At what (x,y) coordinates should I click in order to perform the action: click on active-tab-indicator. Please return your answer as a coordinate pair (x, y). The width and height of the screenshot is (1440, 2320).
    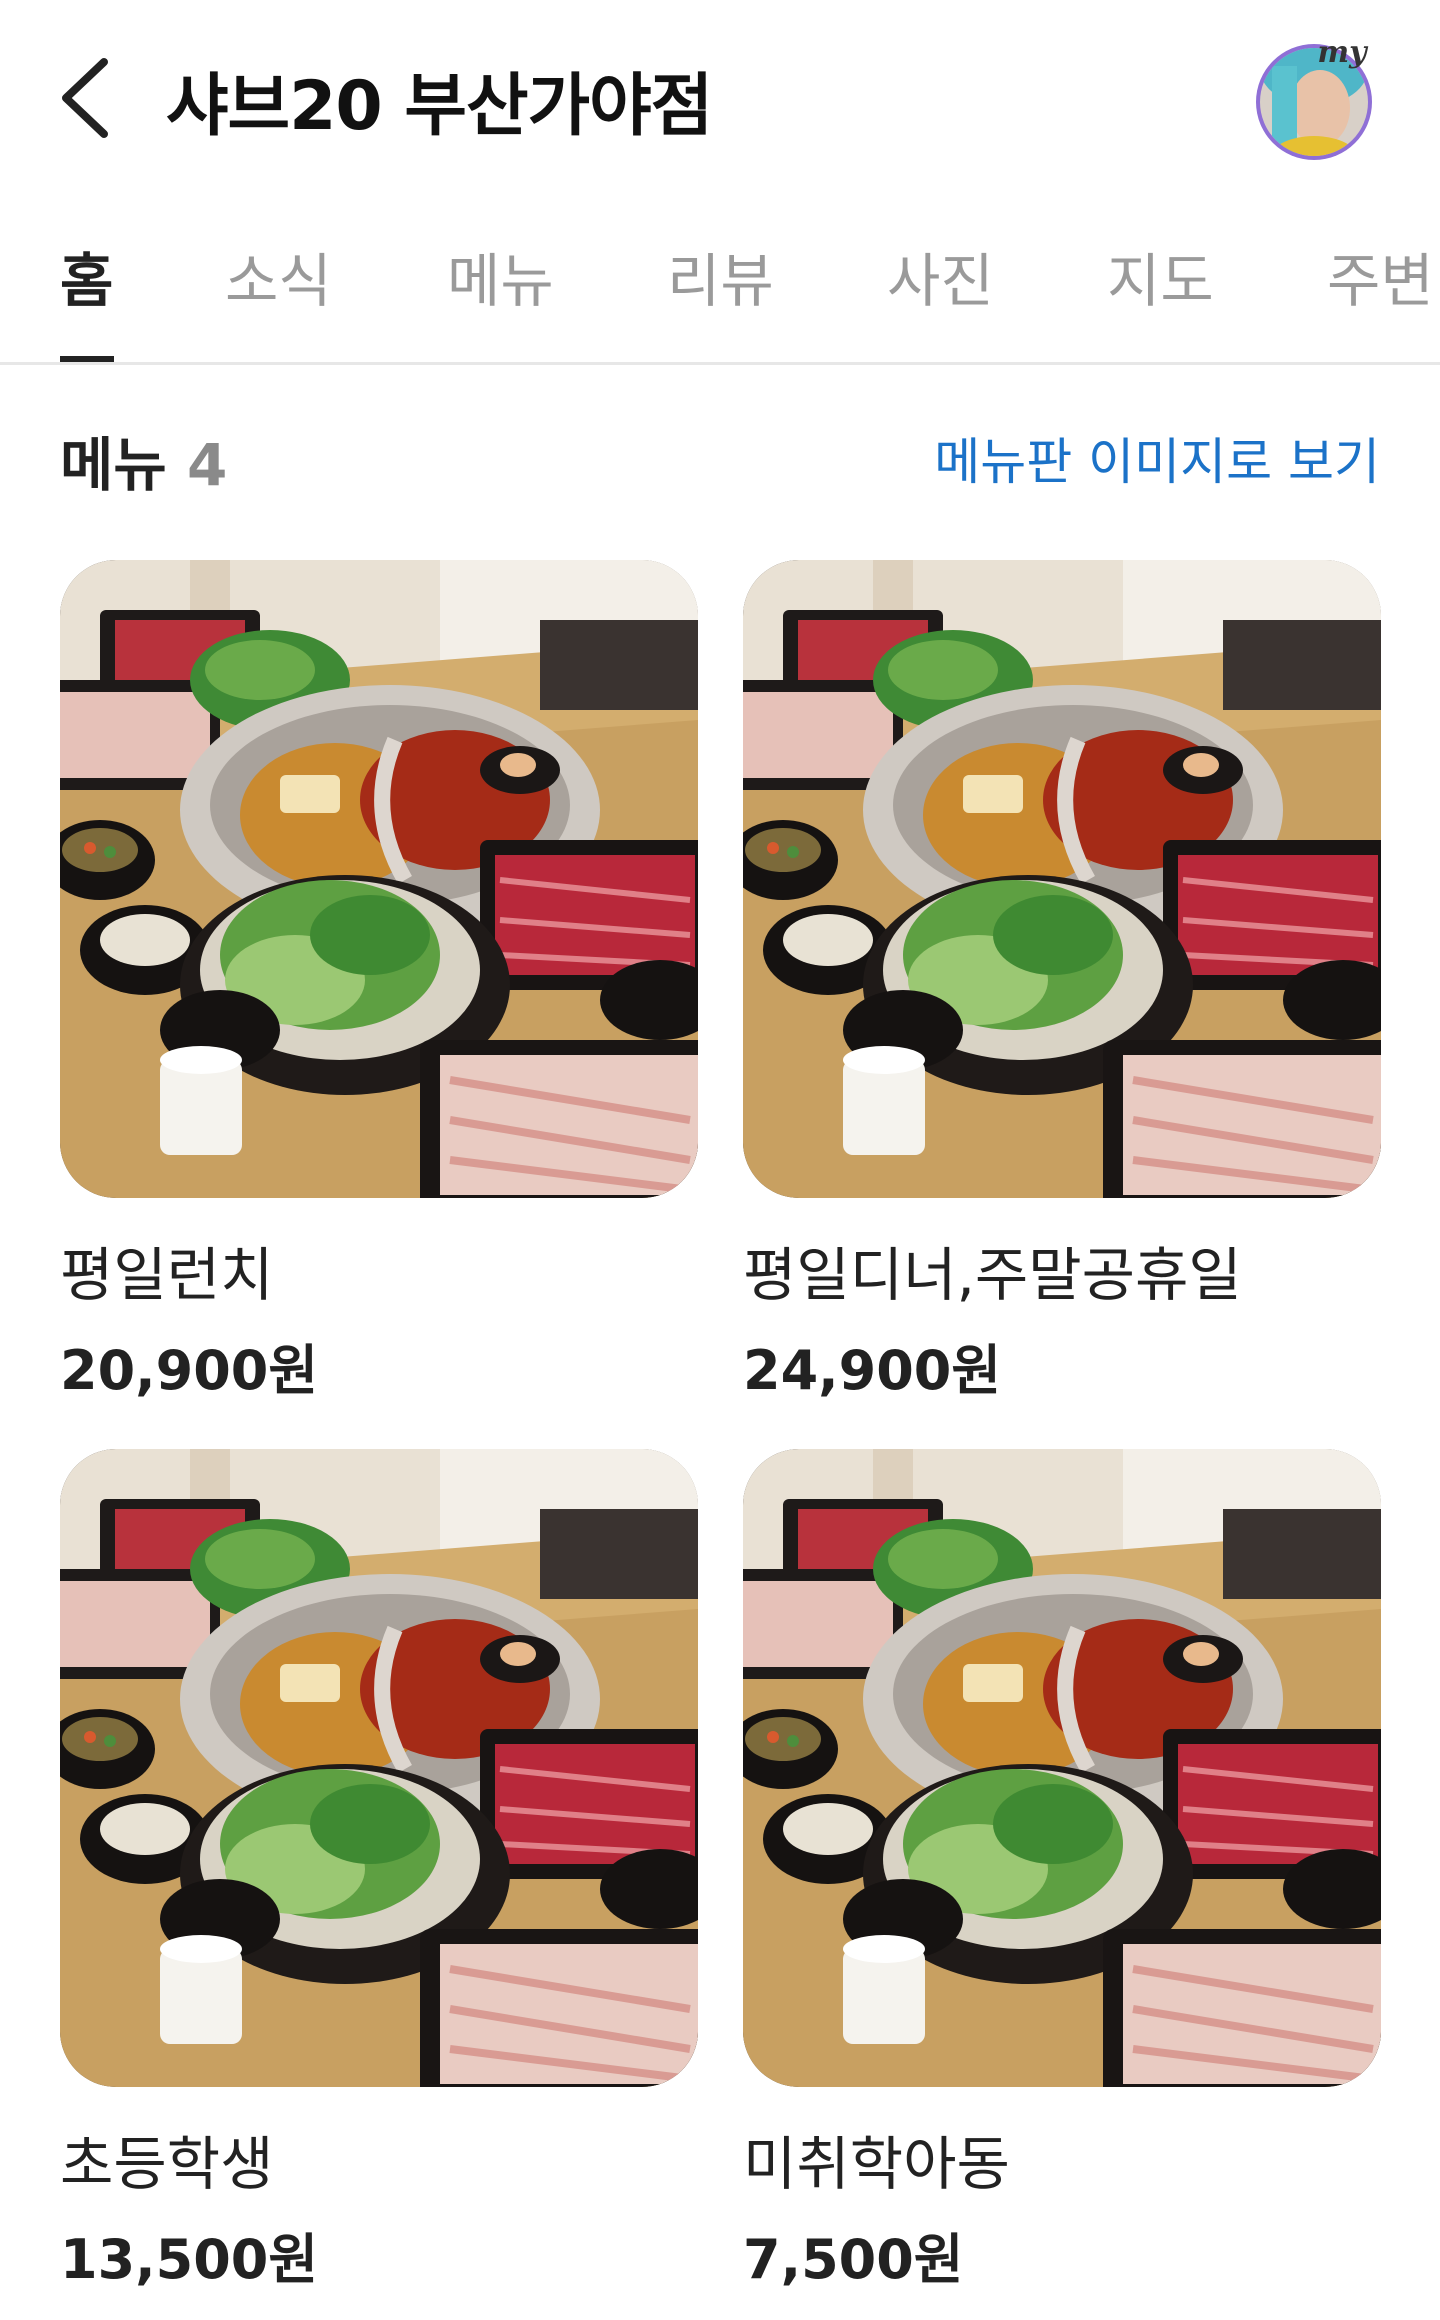
    Looking at the image, I should click on (87, 359).